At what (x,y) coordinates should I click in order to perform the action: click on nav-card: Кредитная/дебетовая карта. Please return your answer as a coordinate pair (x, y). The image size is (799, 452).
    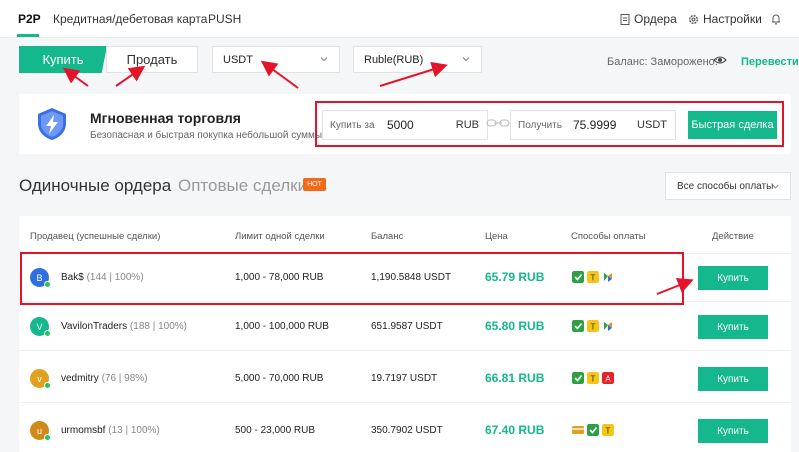
    Looking at the image, I should click on (130, 19).